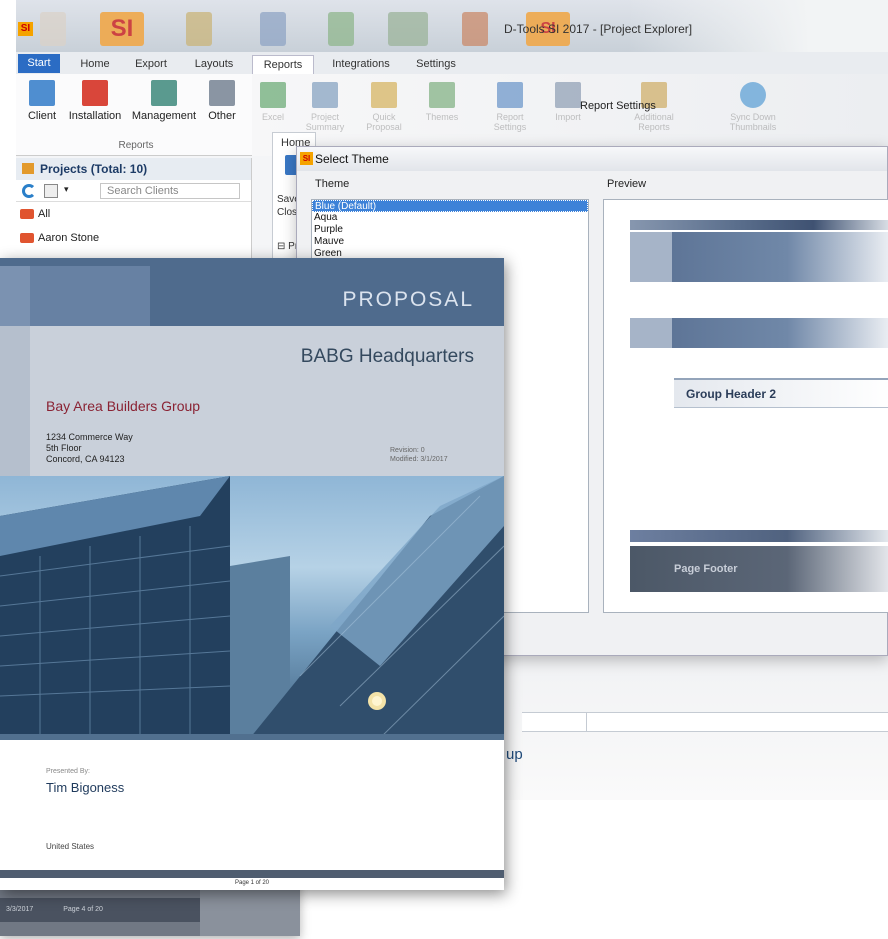  What do you see at coordinates (151, 64) in the screenshot?
I see `tab-export: Export` at bounding box center [151, 64].